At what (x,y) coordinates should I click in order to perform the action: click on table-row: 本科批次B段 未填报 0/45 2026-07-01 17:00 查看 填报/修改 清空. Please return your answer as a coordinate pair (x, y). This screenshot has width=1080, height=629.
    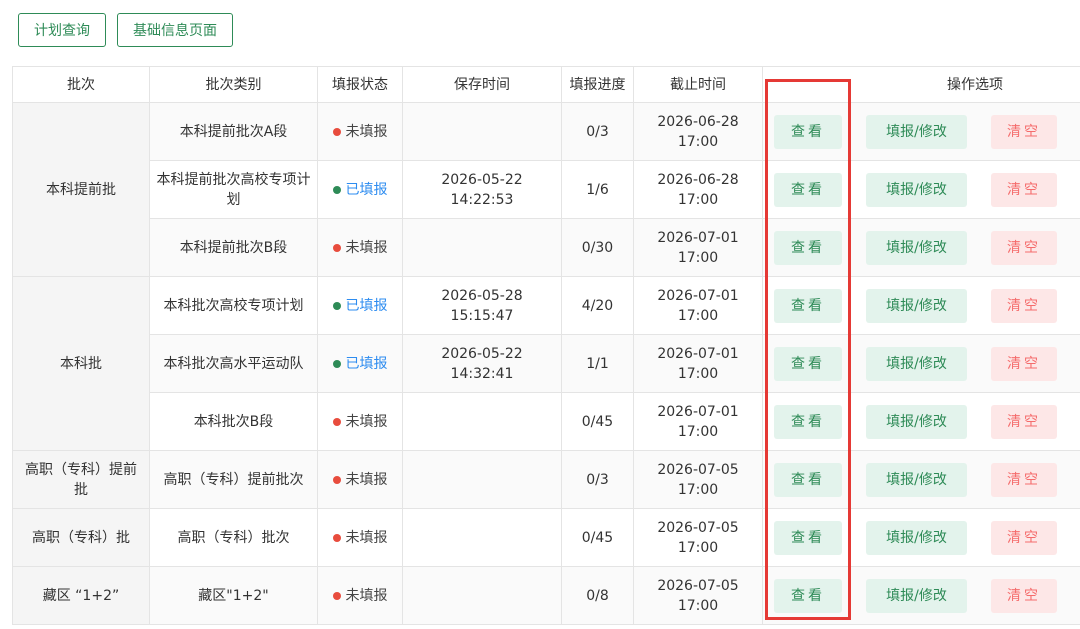
    Looking at the image, I should click on (546, 421).